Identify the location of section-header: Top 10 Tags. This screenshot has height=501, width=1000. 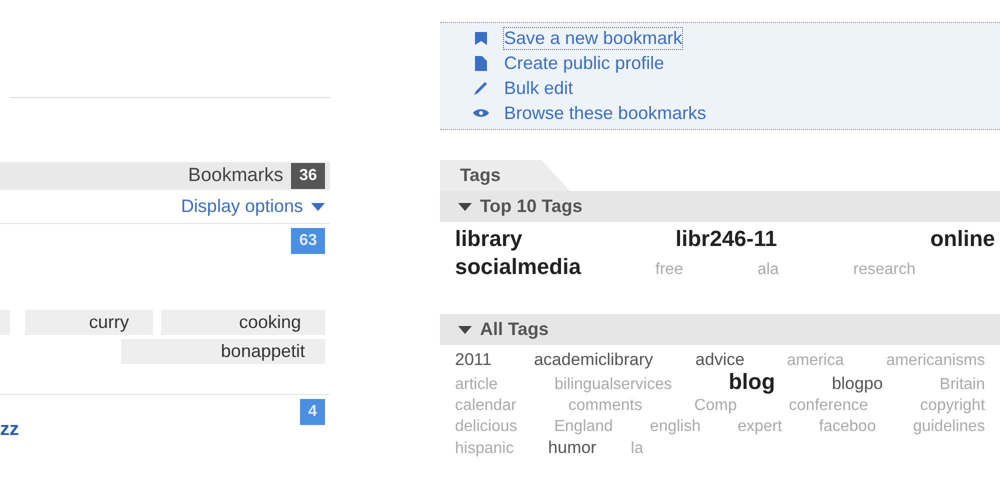
(720, 206).